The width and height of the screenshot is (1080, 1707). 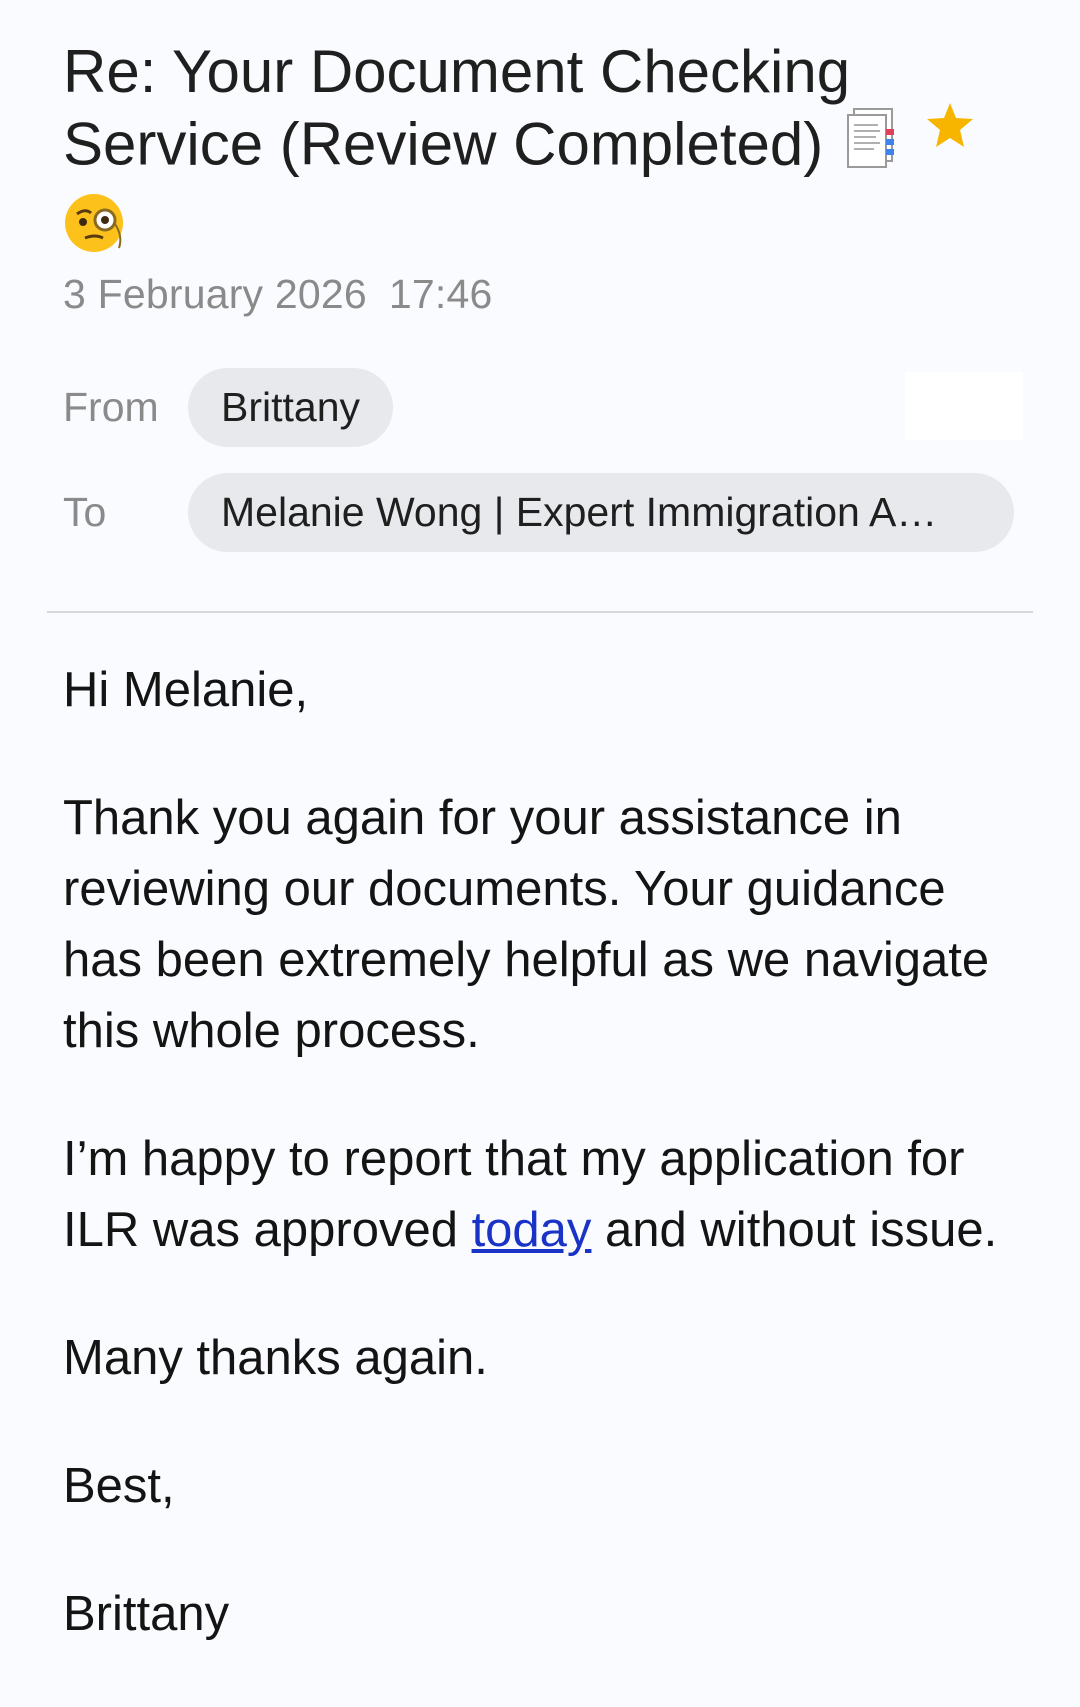 What do you see at coordinates (85, 512) in the screenshot?
I see `to-label: To` at bounding box center [85, 512].